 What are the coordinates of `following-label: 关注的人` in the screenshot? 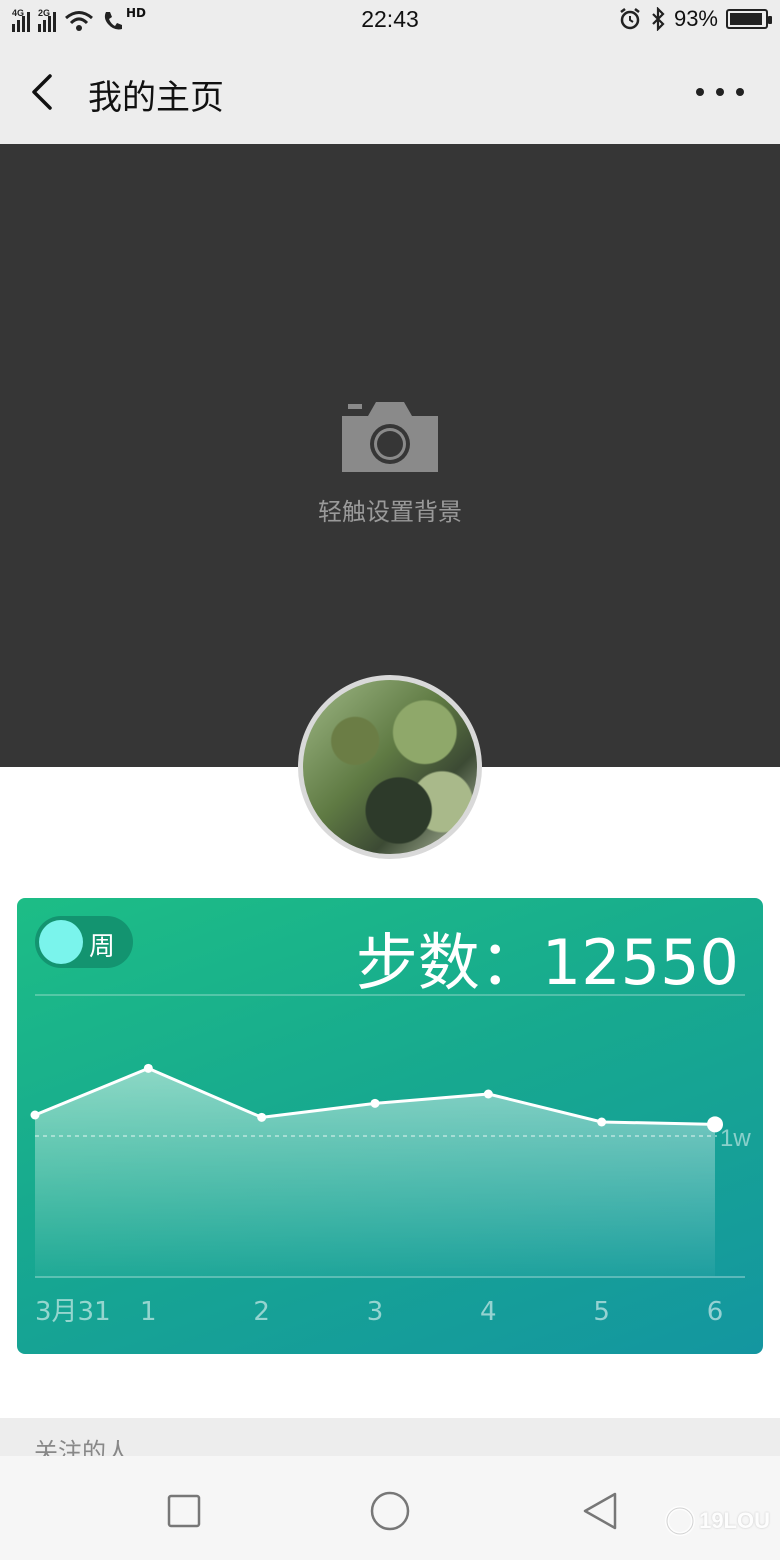 It's located at (82, 1448).